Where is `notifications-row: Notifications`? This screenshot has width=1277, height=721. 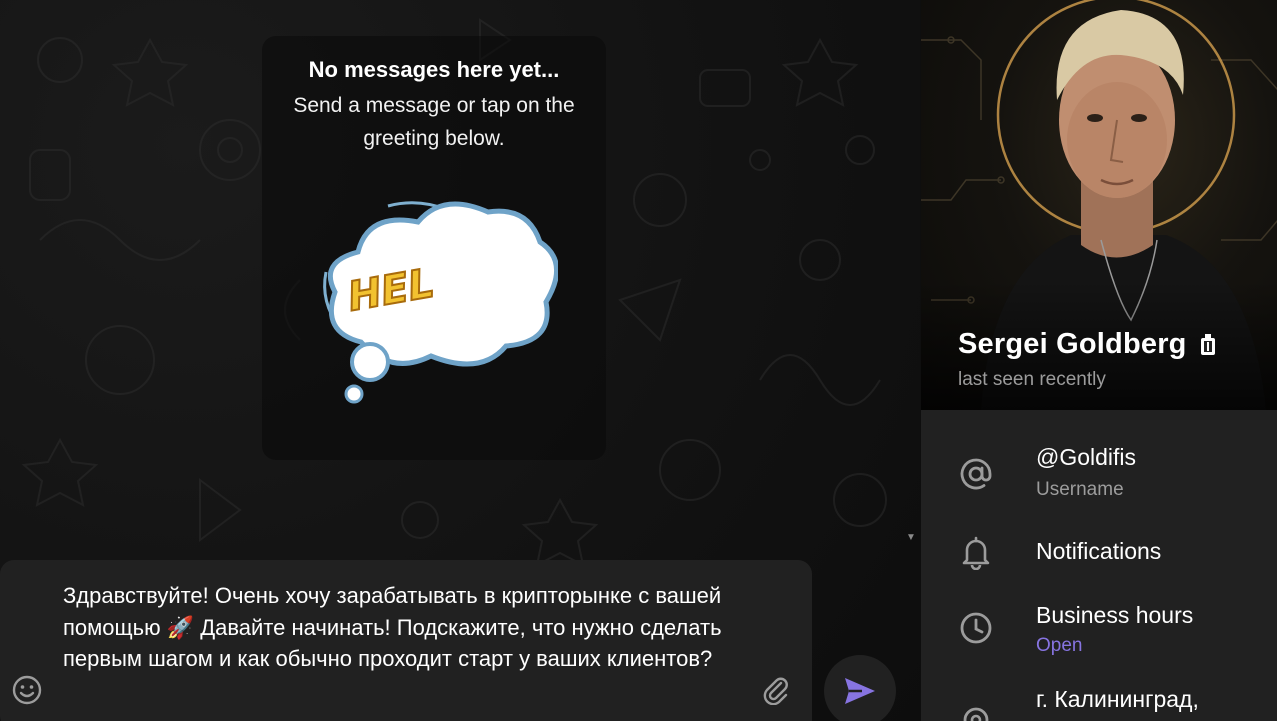 notifications-row: Notifications is located at coordinates (1099, 553).